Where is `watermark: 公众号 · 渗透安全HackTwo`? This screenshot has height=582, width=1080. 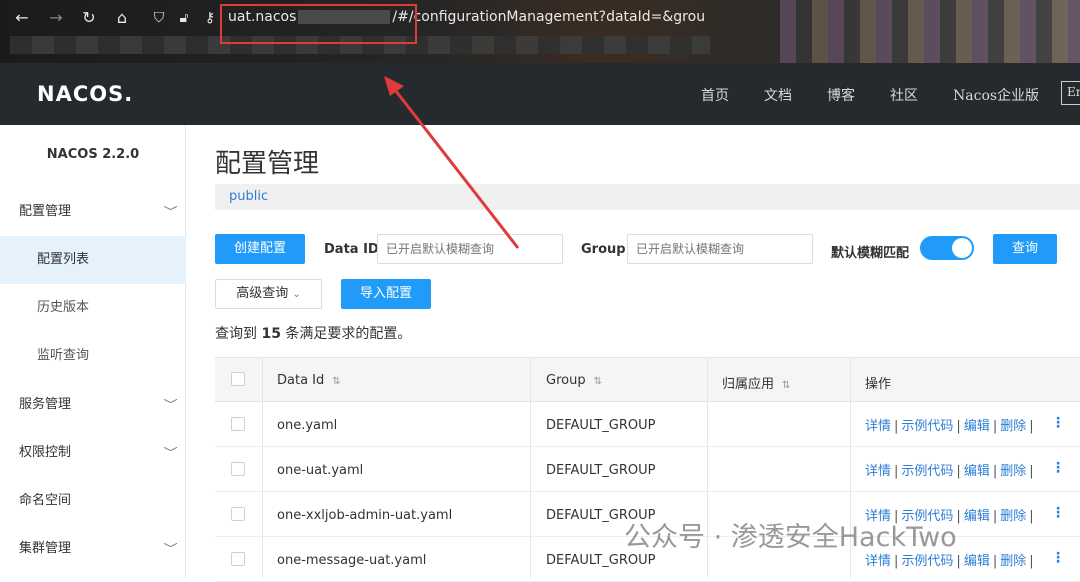
watermark: 公众号 · 渗透安全HackTwo is located at coordinates (790, 537).